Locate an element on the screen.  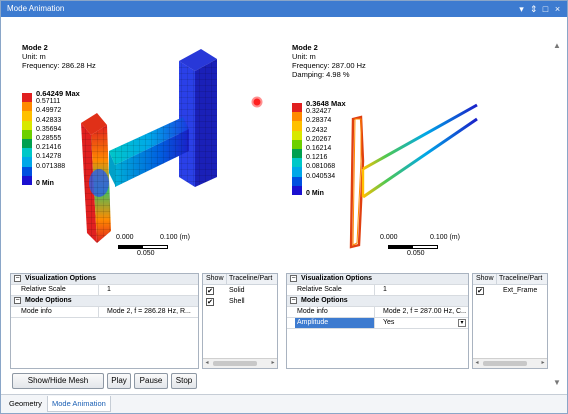
right-show-item-ext-frame: ✔ Ext_Frame is located at coordinates (510, 291).